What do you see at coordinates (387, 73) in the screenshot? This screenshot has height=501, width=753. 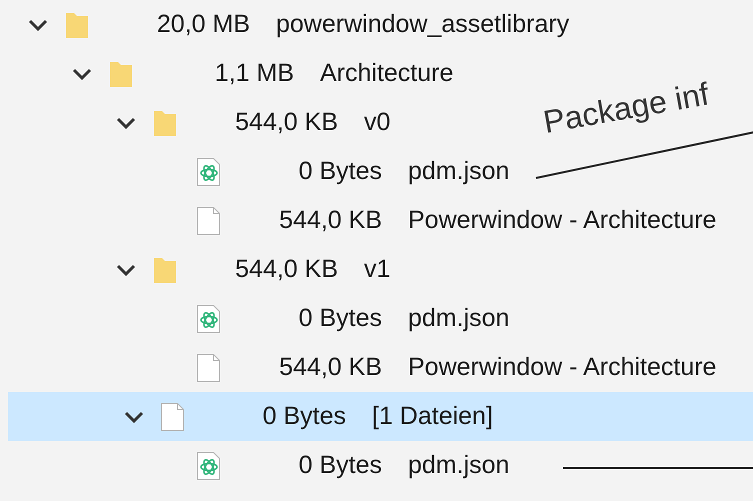 I see `file-name: Architecture` at bounding box center [387, 73].